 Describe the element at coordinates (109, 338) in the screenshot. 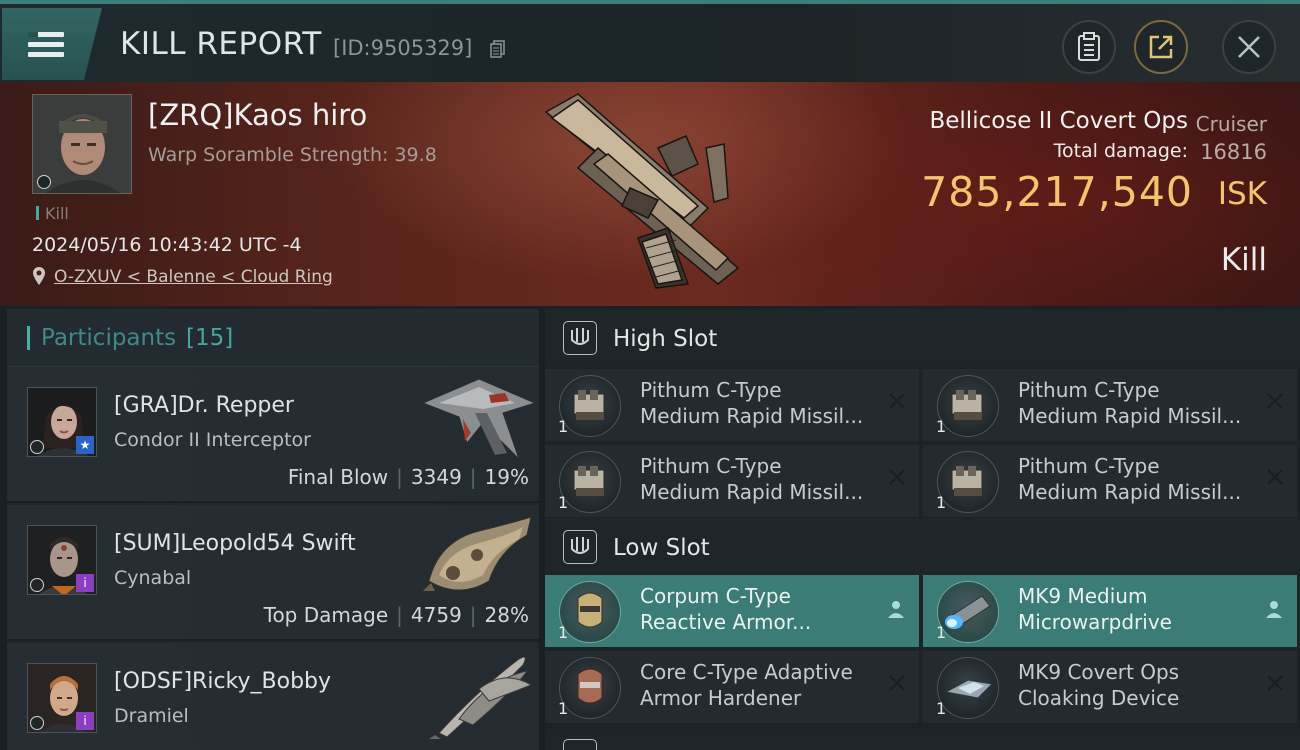

I see `participants-title: Participants` at that location.